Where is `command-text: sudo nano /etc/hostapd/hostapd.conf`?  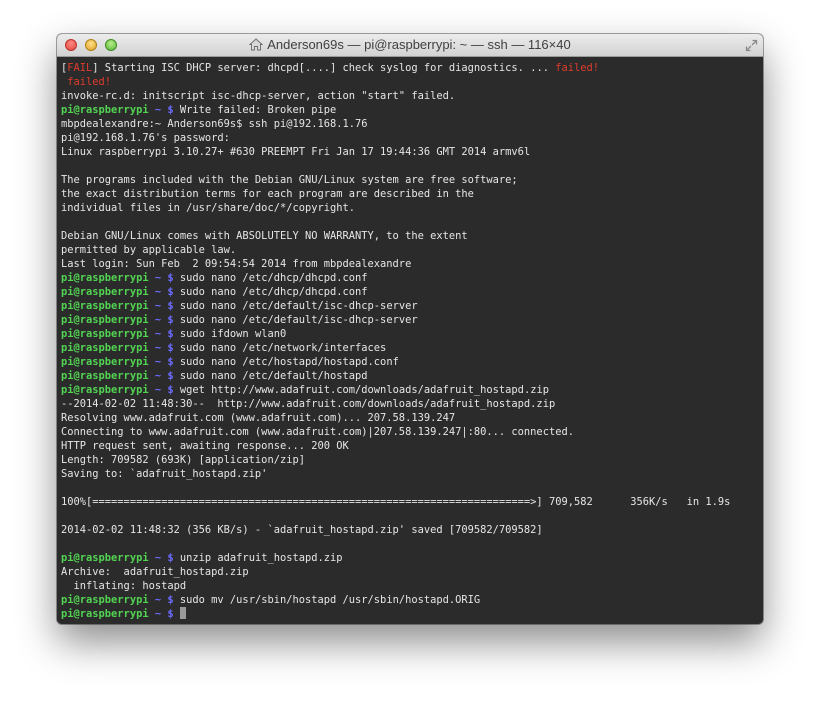 command-text: sudo nano /etc/hostapd/hostapd.conf is located at coordinates (289, 362).